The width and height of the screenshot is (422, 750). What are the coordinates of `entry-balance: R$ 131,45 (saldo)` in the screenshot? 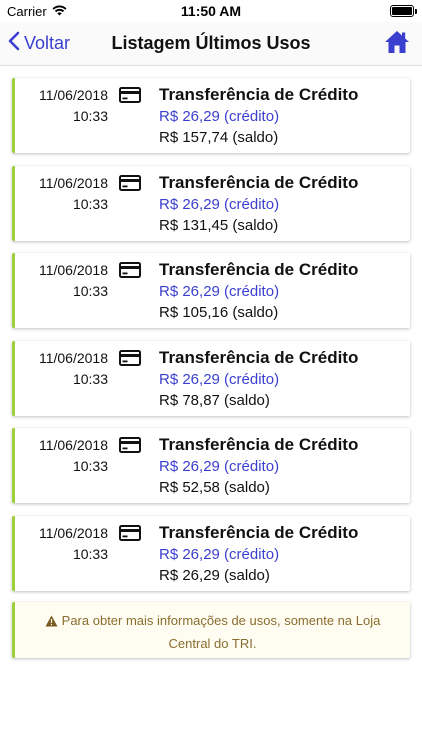 It's located at (219, 225).